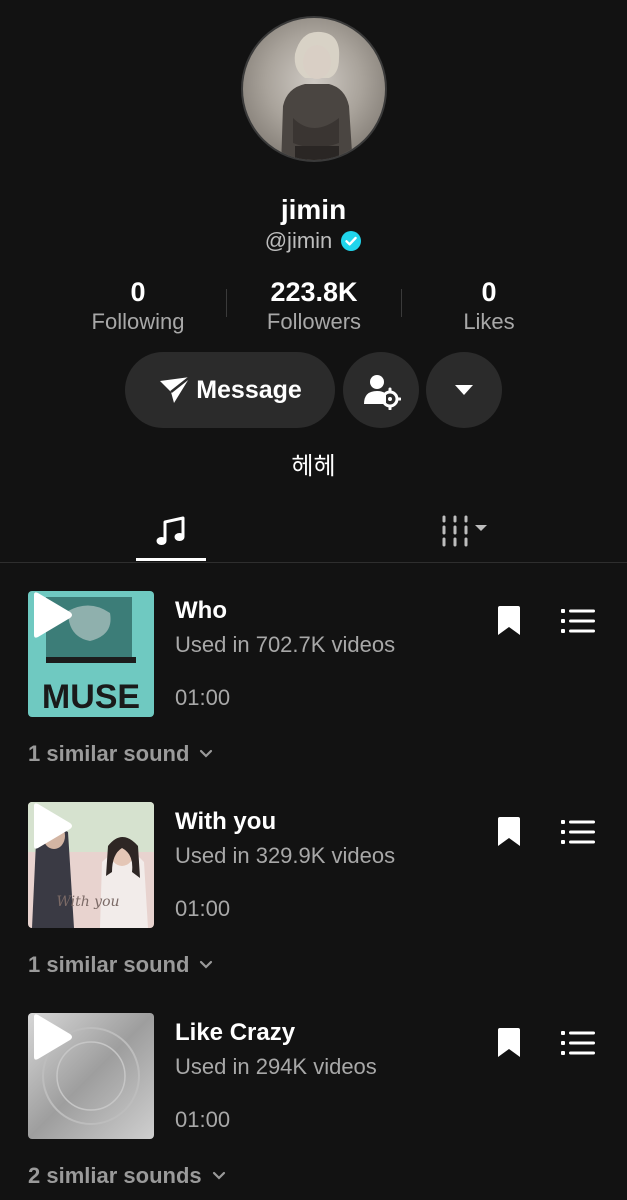  I want to click on tab-sounds, so click(171, 531).